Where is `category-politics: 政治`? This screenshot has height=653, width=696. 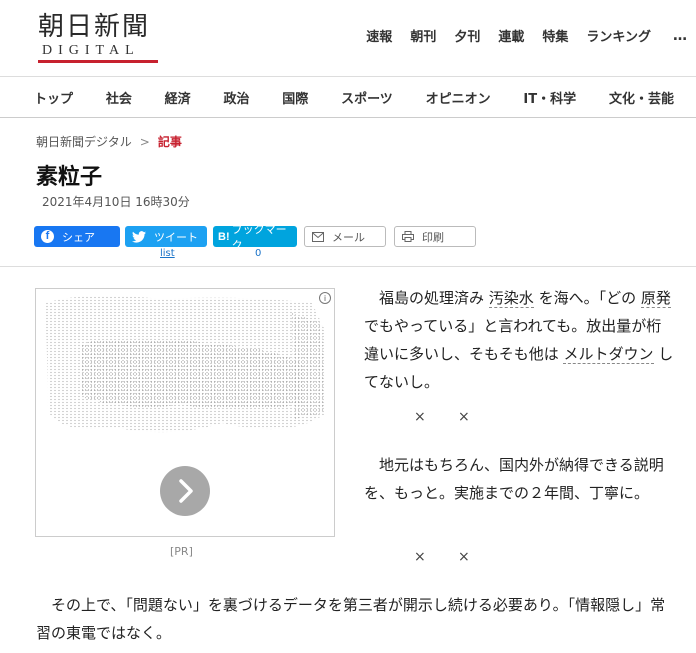
category-politics: 政治 is located at coordinates (236, 97).